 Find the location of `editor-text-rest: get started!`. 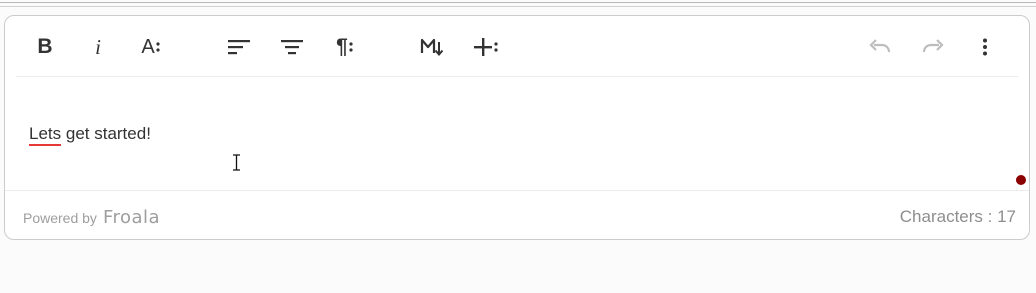

editor-text-rest: get started! is located at coordinates (106, 133).